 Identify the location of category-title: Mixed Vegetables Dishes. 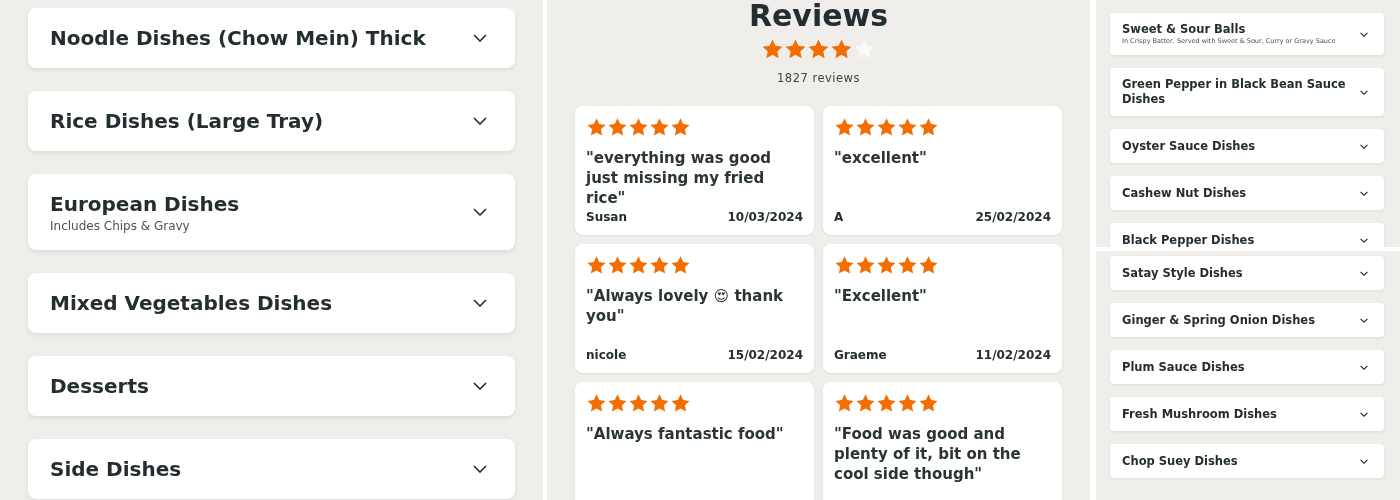
(192, 303).